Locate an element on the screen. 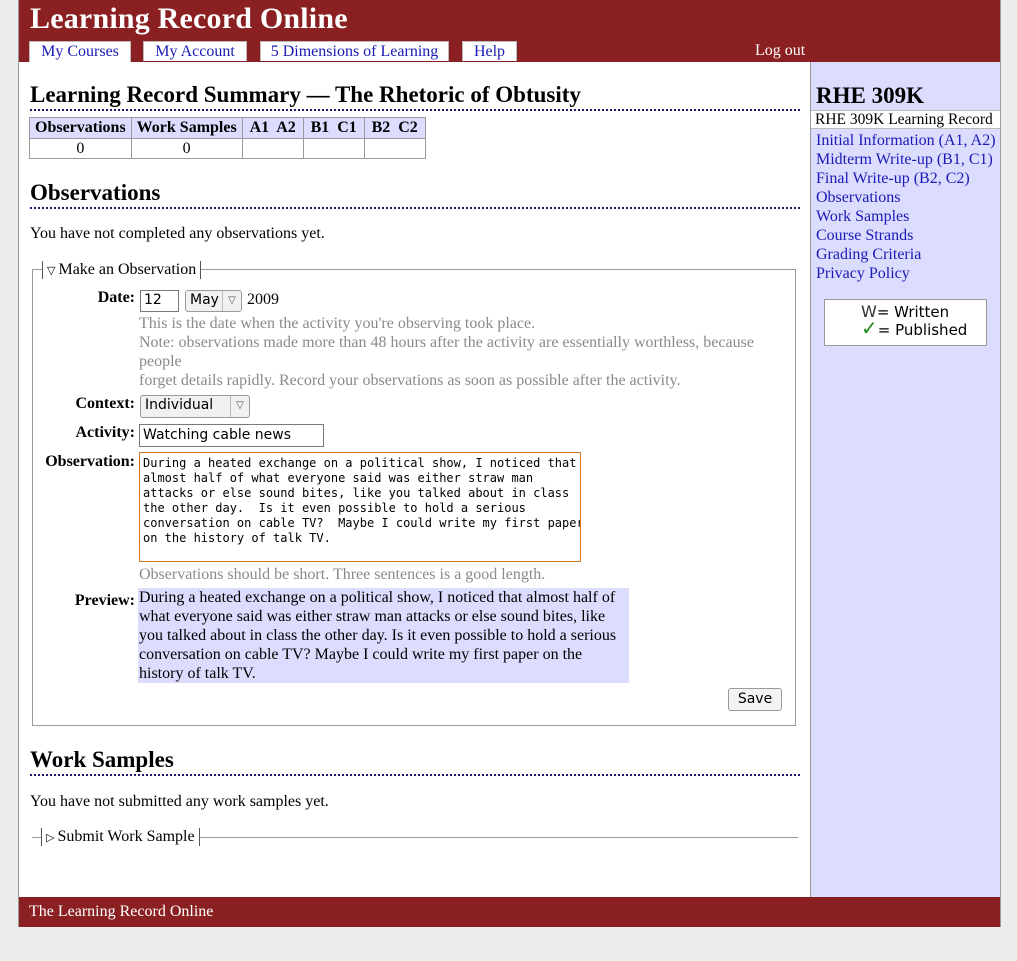 Image resolution: width=1017 pixels, height=961 pixels. site-footer: The Learning Record Online is located at coordinates (509, 912).